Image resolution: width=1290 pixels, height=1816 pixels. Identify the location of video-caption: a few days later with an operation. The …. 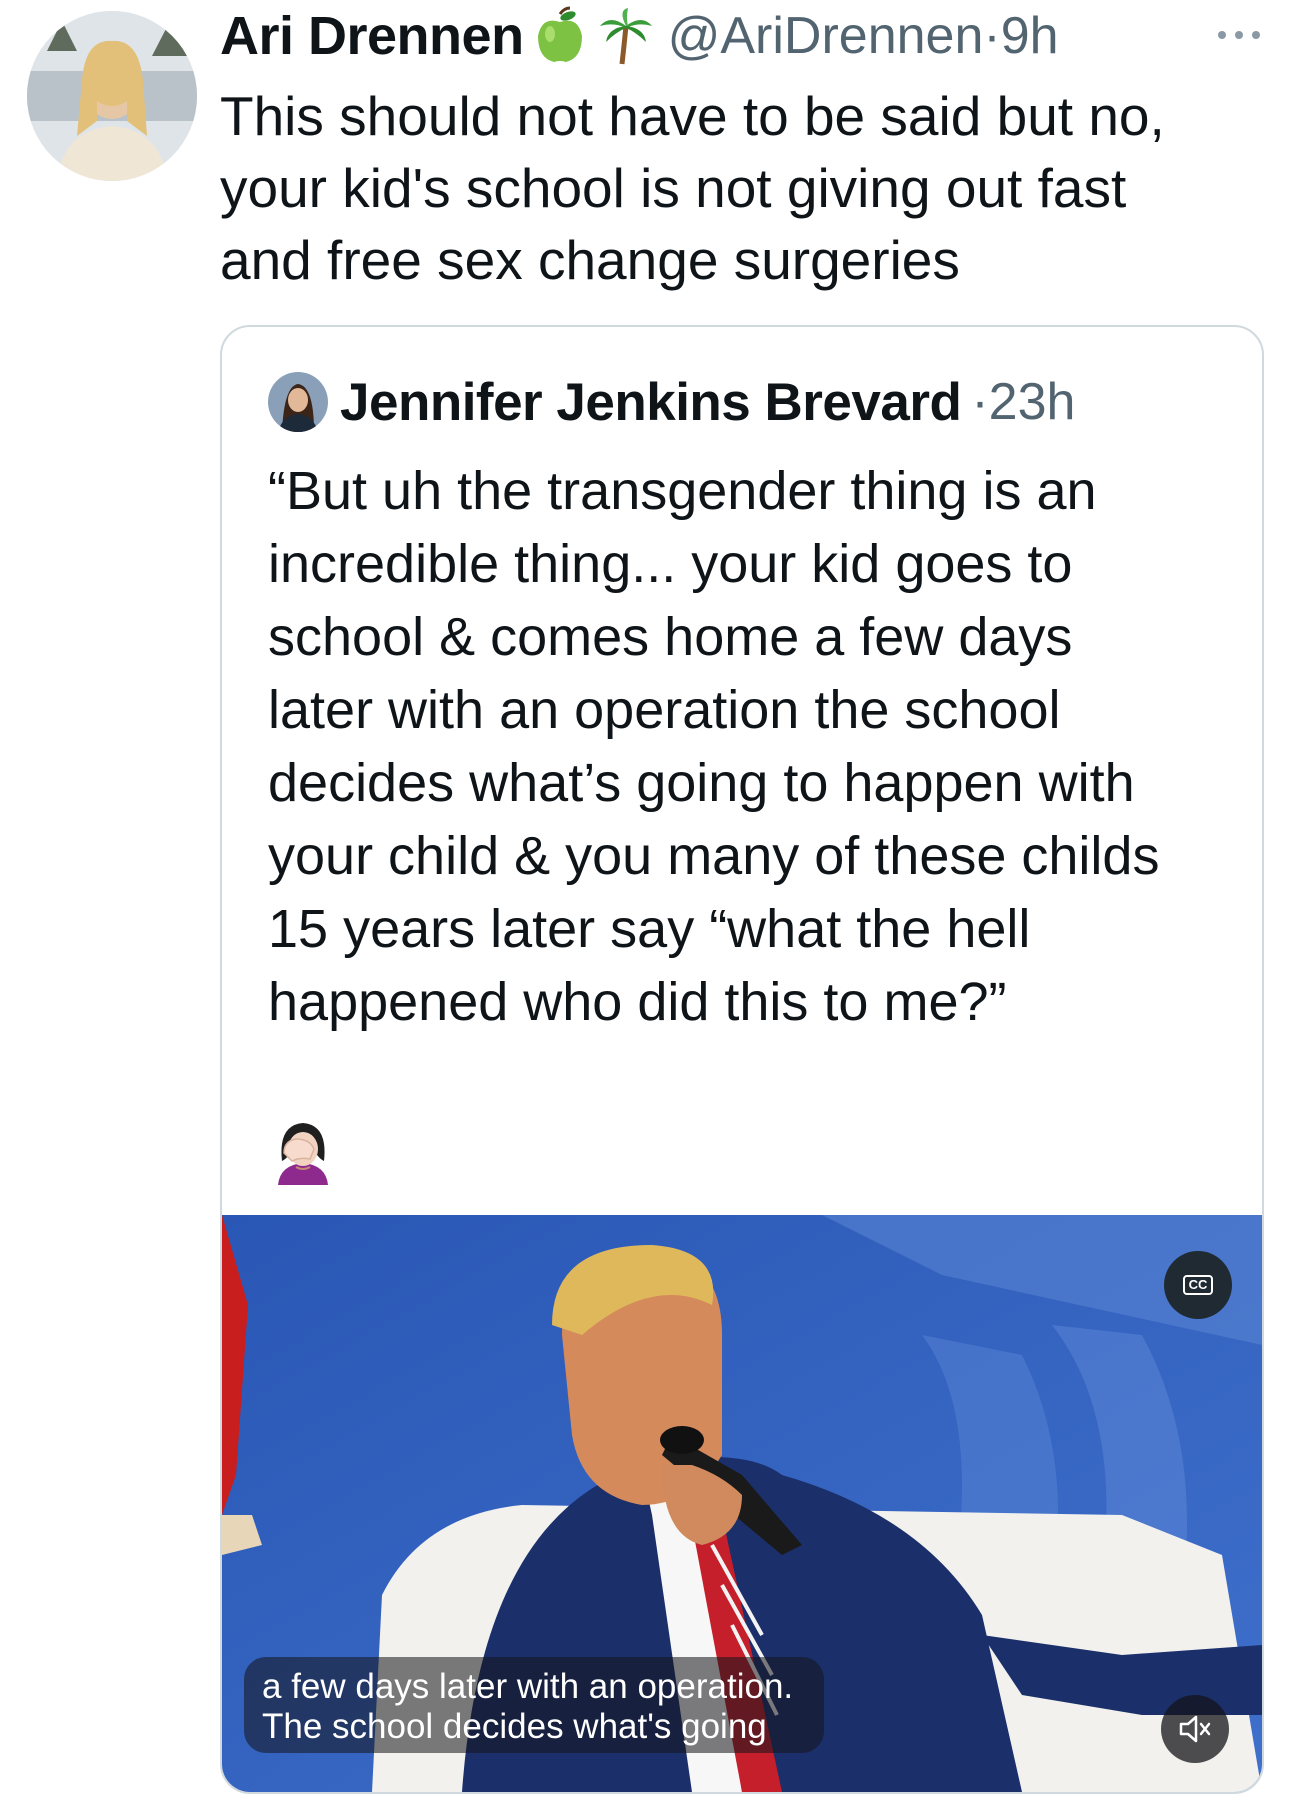
(534, 1705).